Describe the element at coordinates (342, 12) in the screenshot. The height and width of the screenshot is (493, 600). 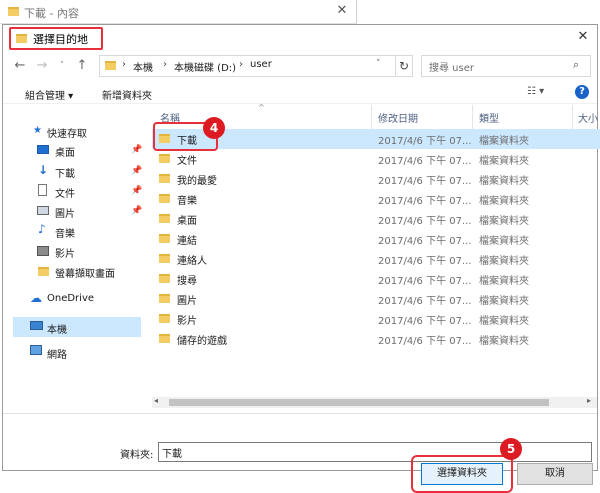
I see `background-close-icon: ✕` at that location.